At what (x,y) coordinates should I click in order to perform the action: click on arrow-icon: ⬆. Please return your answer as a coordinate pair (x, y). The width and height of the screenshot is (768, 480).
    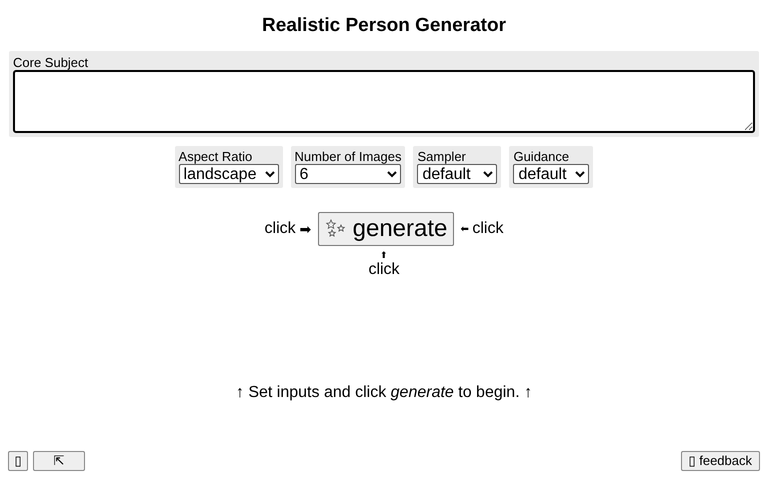
    Looking at the image, I should click on (384, 255).